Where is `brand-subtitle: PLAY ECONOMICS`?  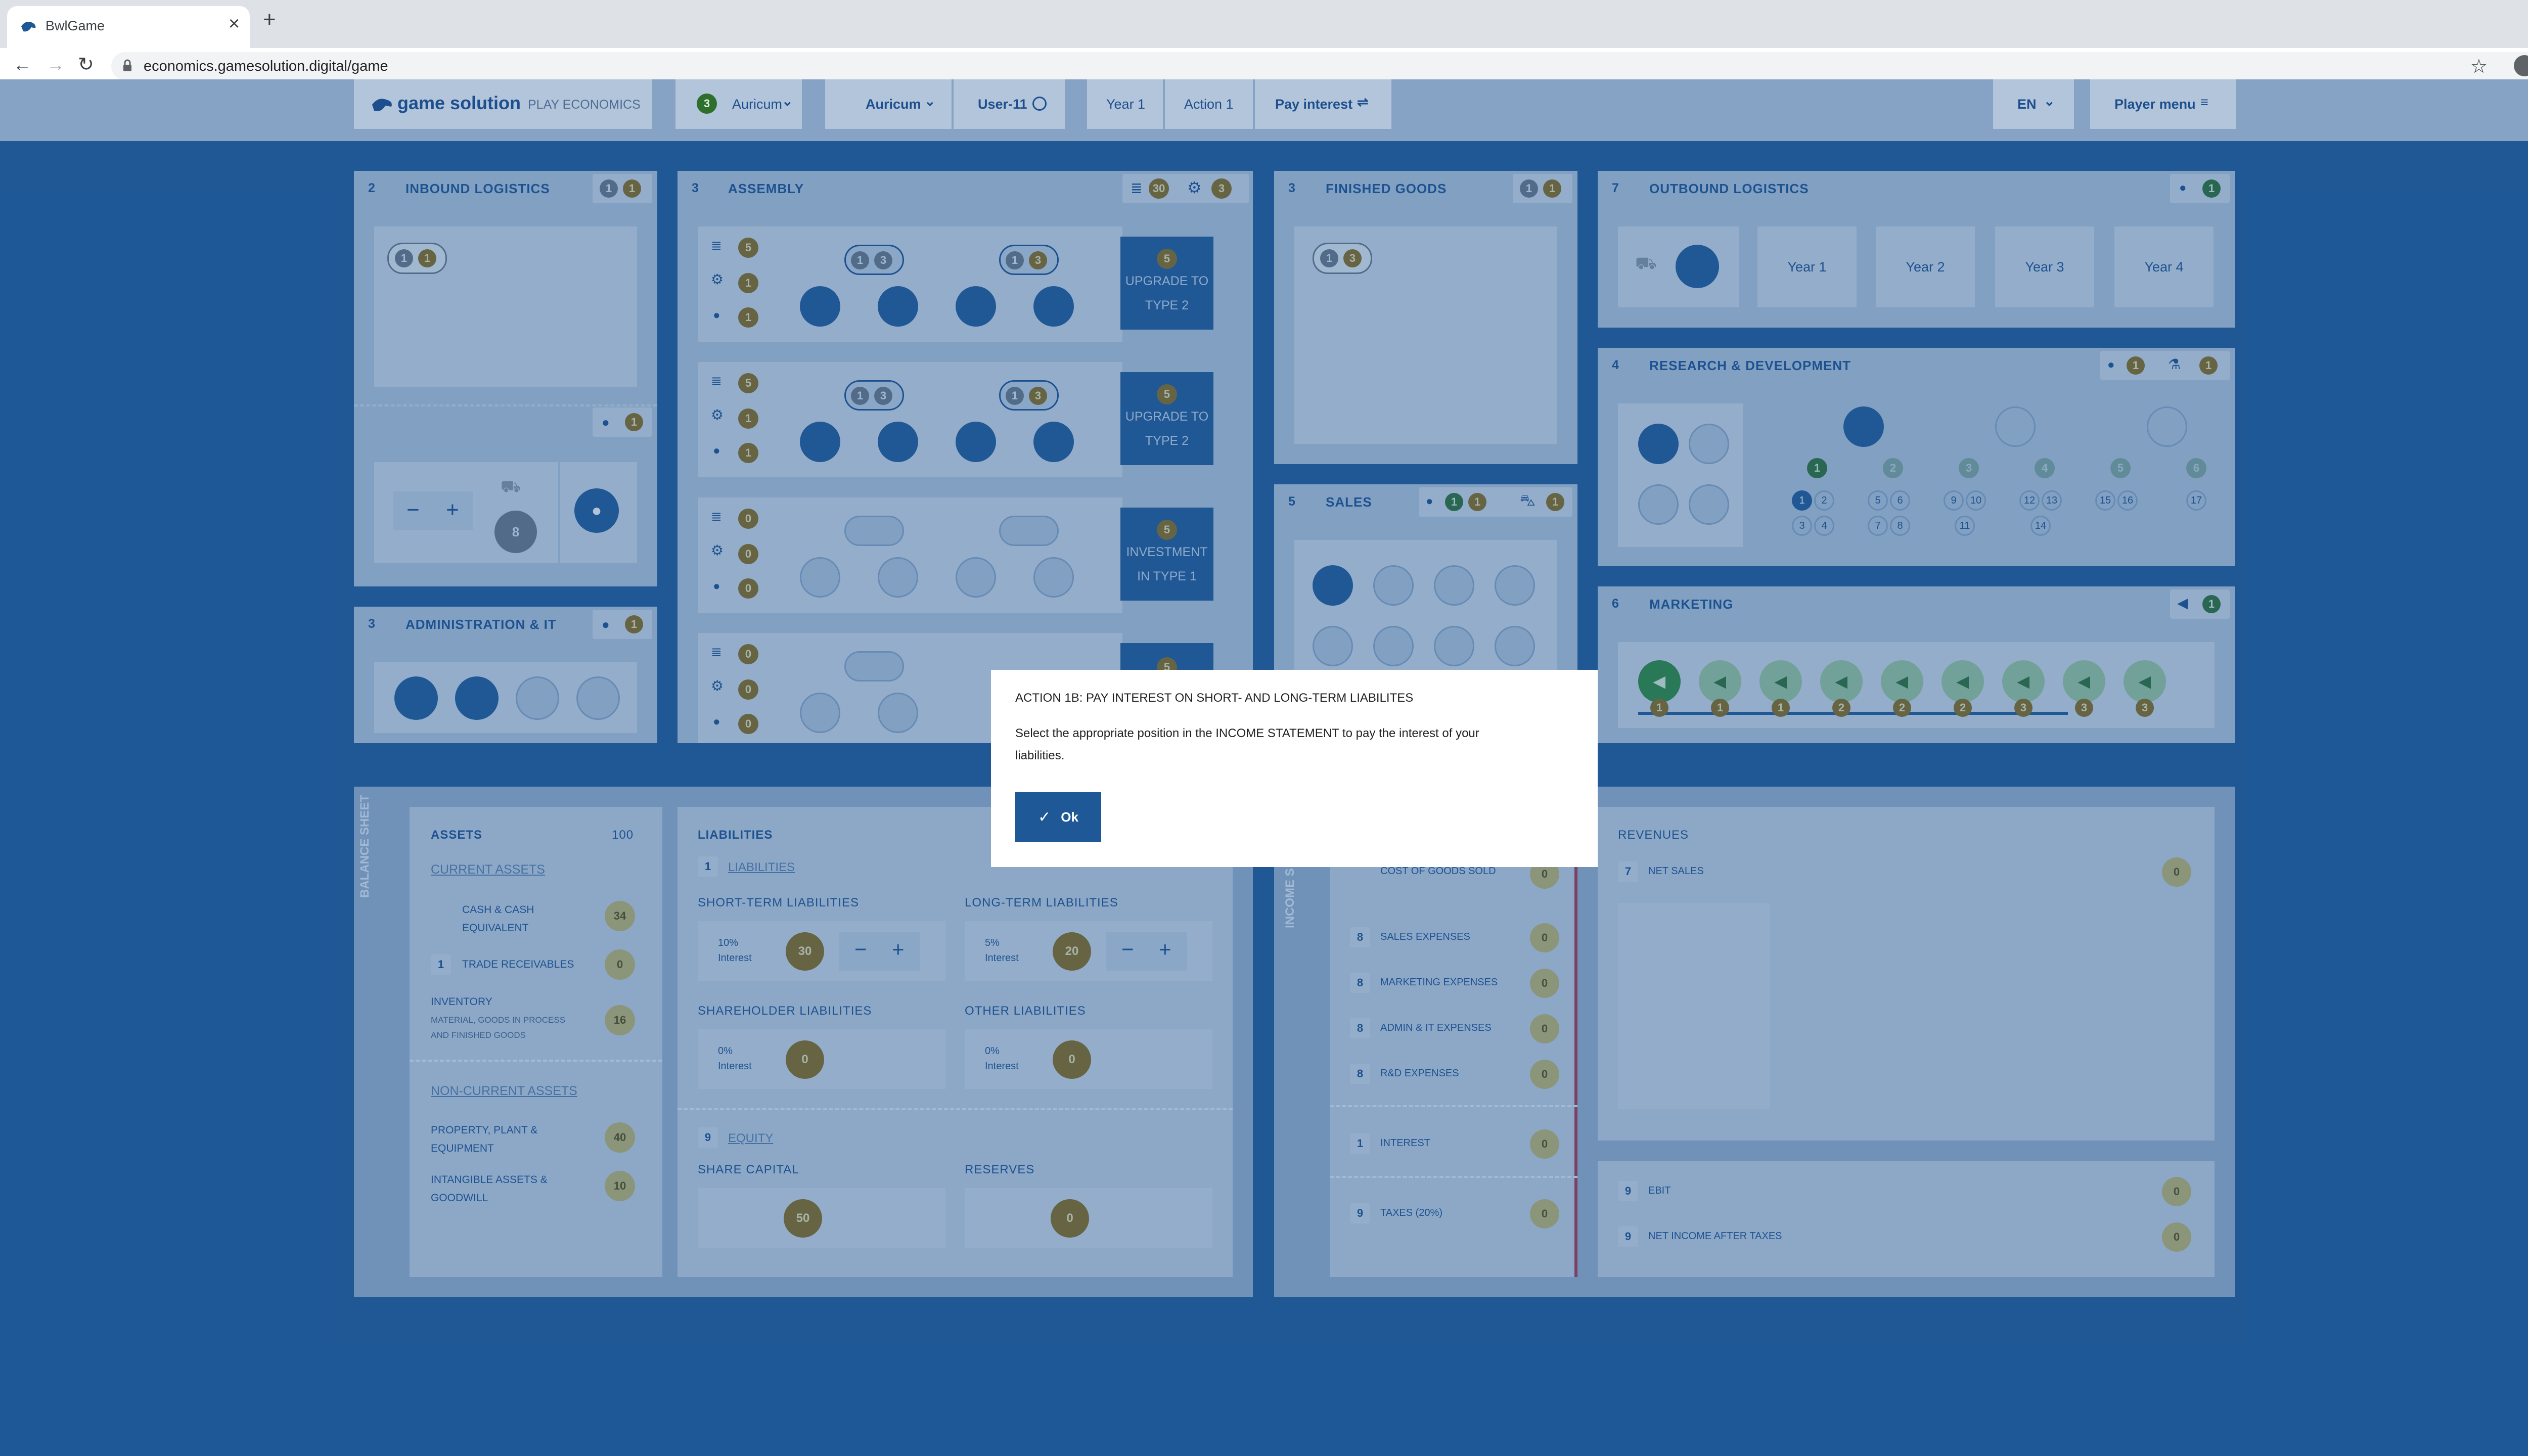 brand-subtitle: PLAY ECONOMICS is located at coordinates (585, 105).